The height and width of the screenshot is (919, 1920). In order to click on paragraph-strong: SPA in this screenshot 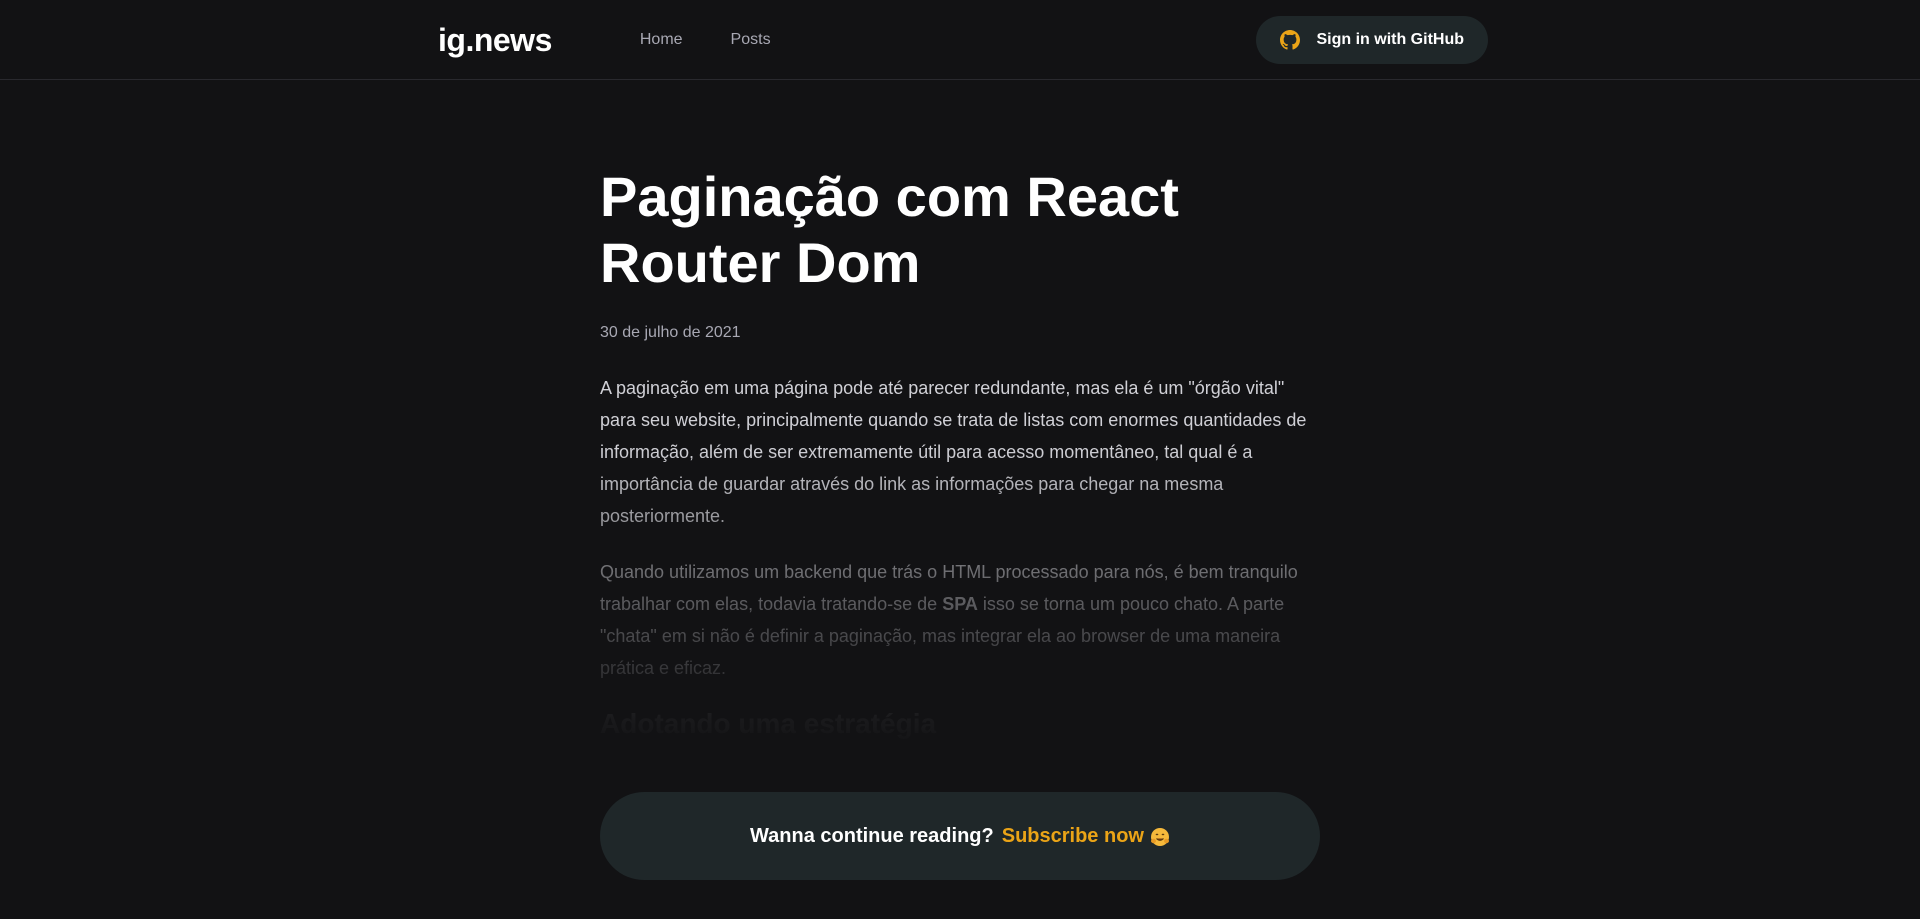, I will do `click(960, 604)`.